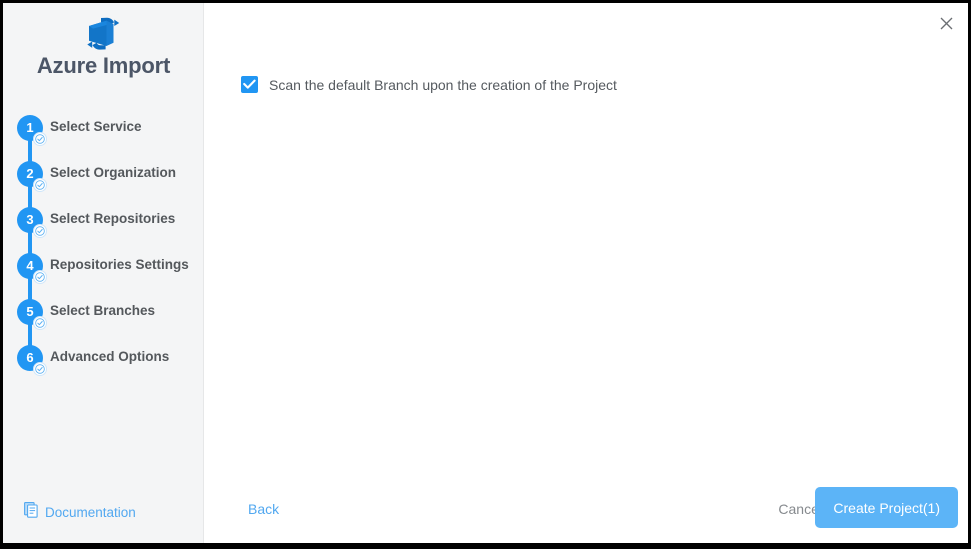  I want to click on sidebar-step-select-service: 1 Select Service, so click(109, 141).